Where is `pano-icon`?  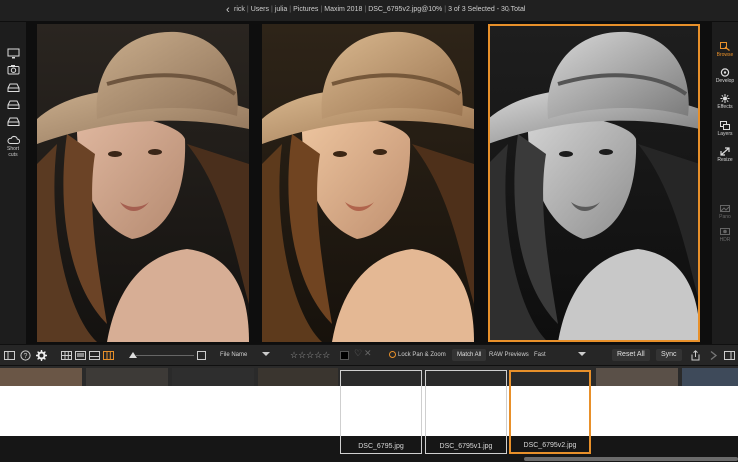
pano-icon is located at coordinates (725, 208).